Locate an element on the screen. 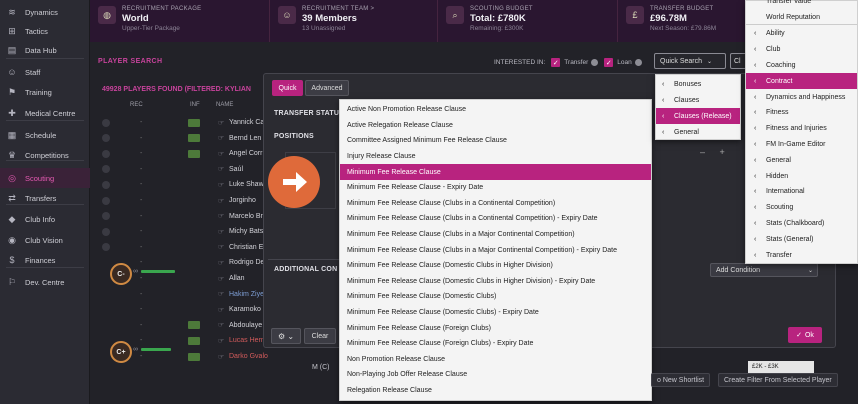  zoom-controls: – + is located at coordinates (715, 152).